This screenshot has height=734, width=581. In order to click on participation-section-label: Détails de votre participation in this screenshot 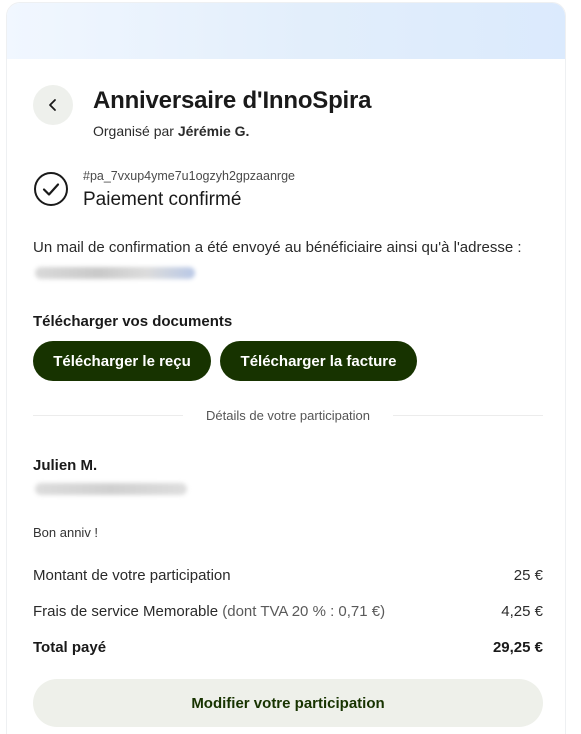, I will do `click(288, 415)`.